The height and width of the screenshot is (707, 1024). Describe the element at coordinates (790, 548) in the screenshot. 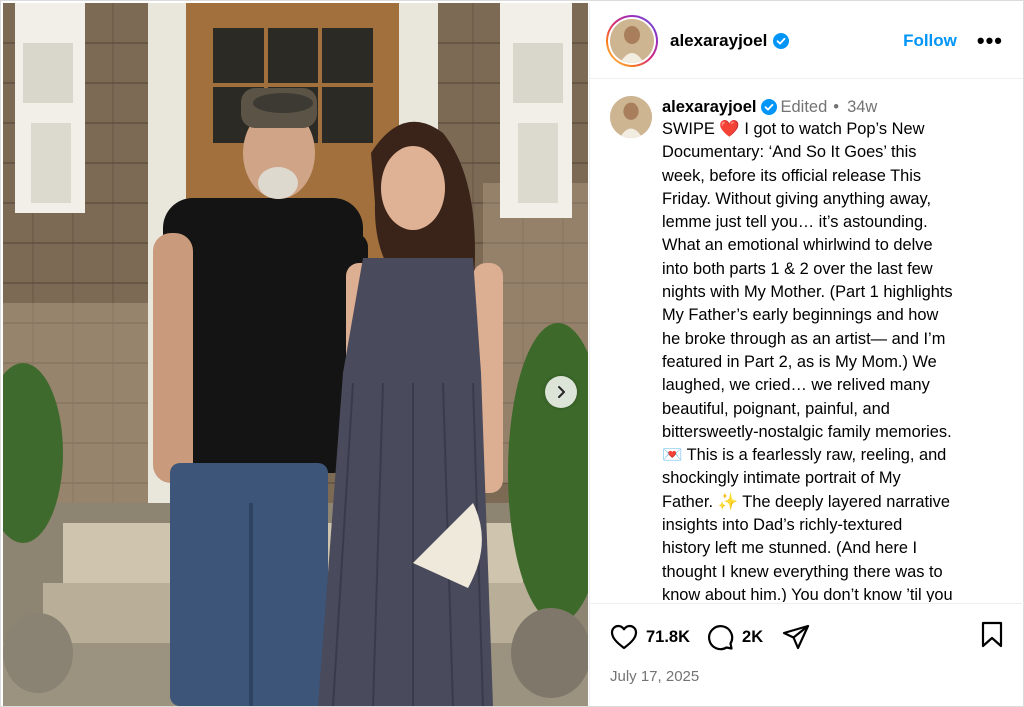

I see `caption-line: history left me stunned. (And here I` at that location.